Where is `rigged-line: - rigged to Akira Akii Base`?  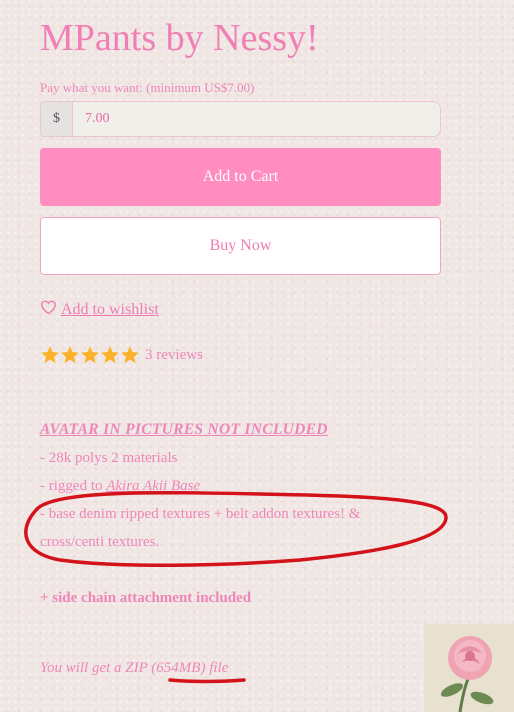 rigged-line: - rigged to Akira Akii Base is located at coordinates (250, 486).